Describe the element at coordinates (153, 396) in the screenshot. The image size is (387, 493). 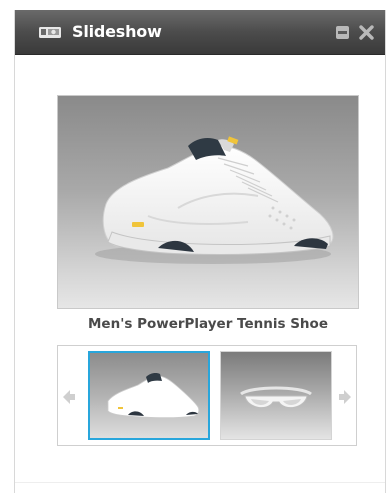
I see `tennis-shoe-thumbnail` at that location.